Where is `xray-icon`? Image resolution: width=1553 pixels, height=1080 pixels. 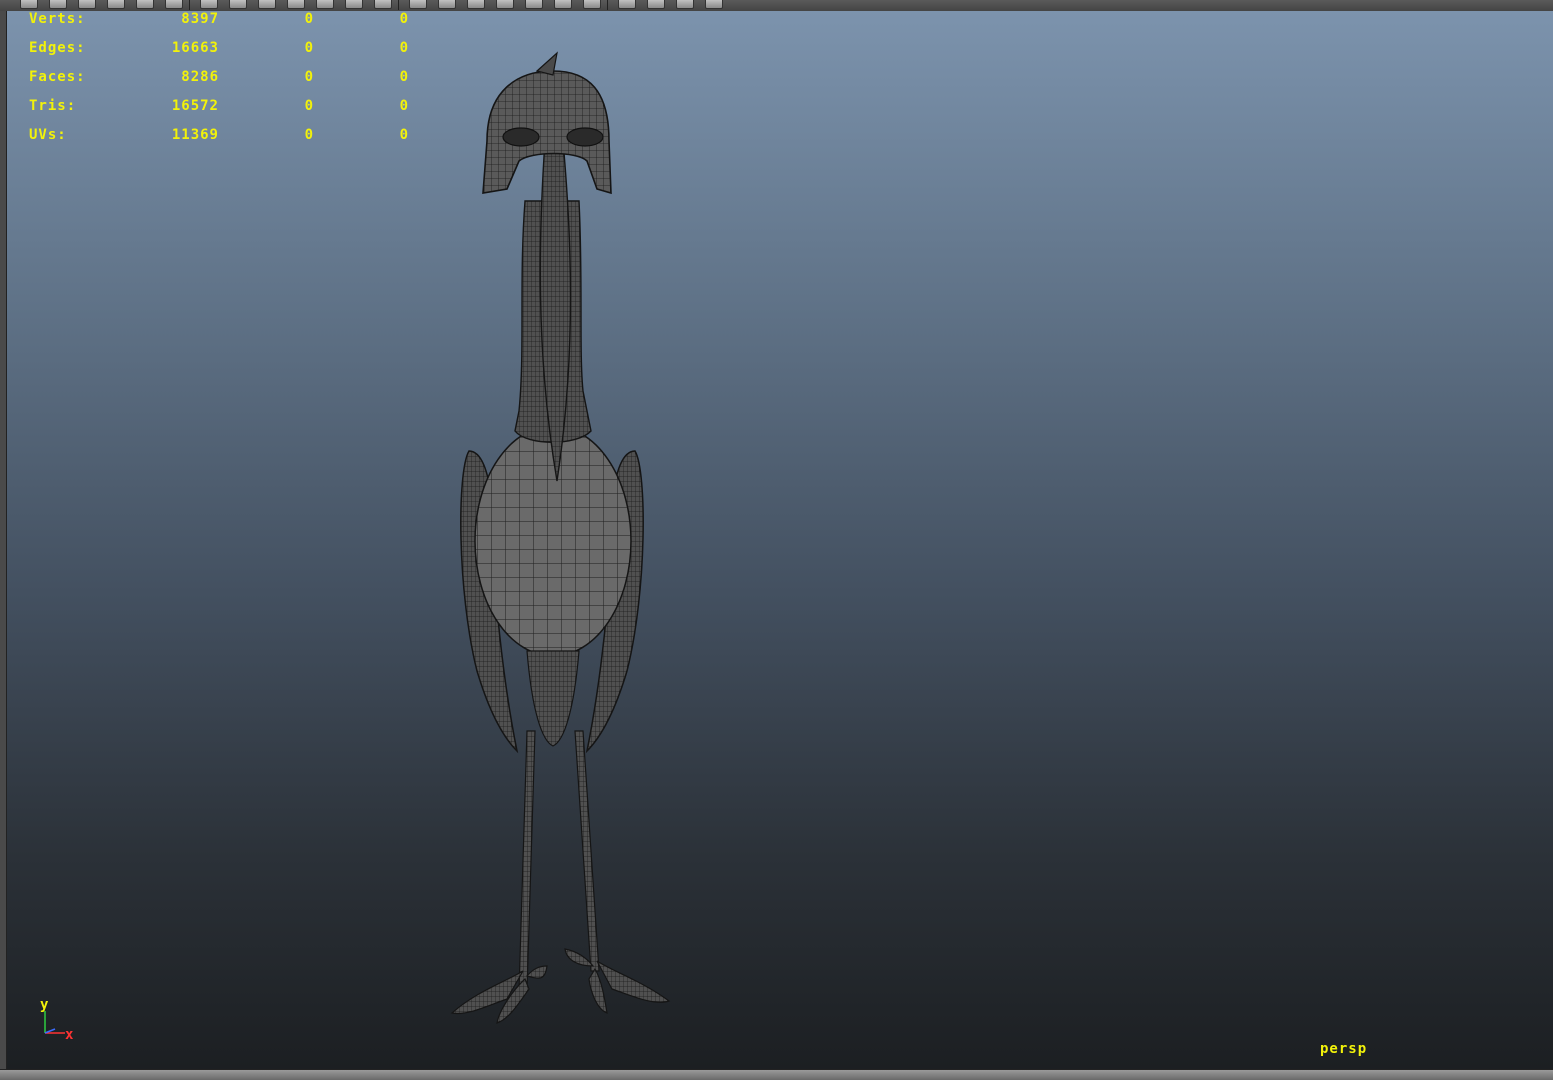 xray-icon is located at coordinates (563, 4).